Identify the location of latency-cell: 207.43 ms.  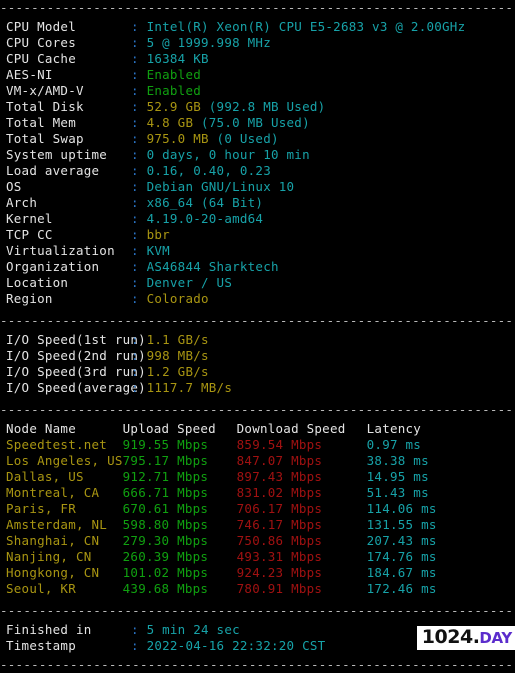
(401, 540).